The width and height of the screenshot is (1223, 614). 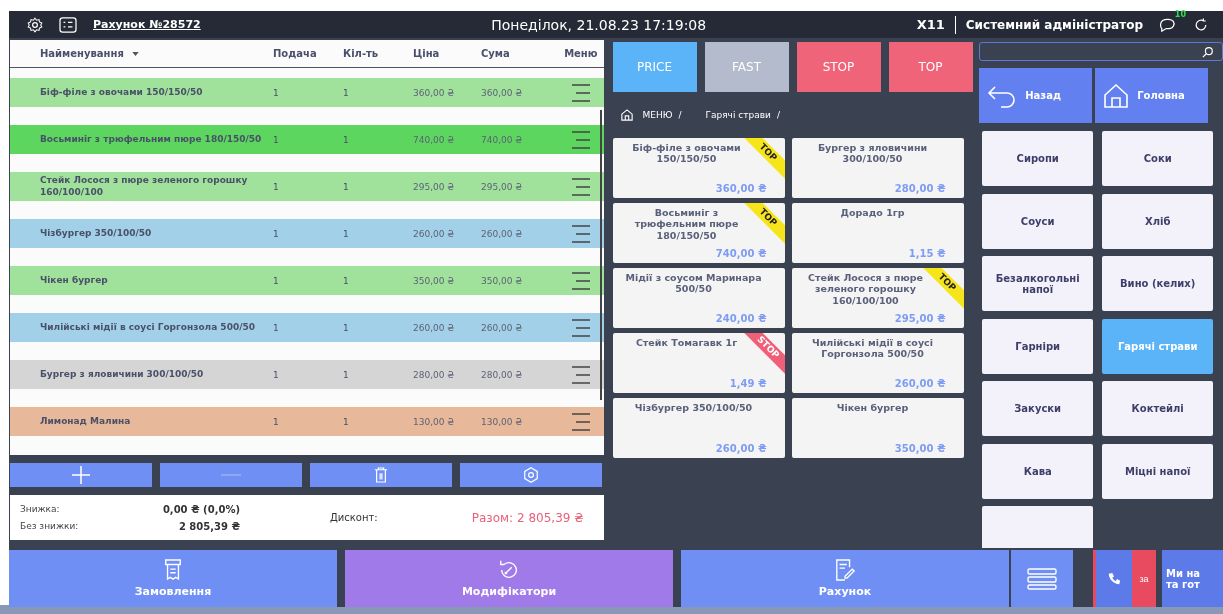 What do you see at coordinates (307, 280) in the screenshot?
I see `order-row: Чікен бургер 1 1 350,00 ₴ 350,00 ₴` at bounding box center [307, 280].